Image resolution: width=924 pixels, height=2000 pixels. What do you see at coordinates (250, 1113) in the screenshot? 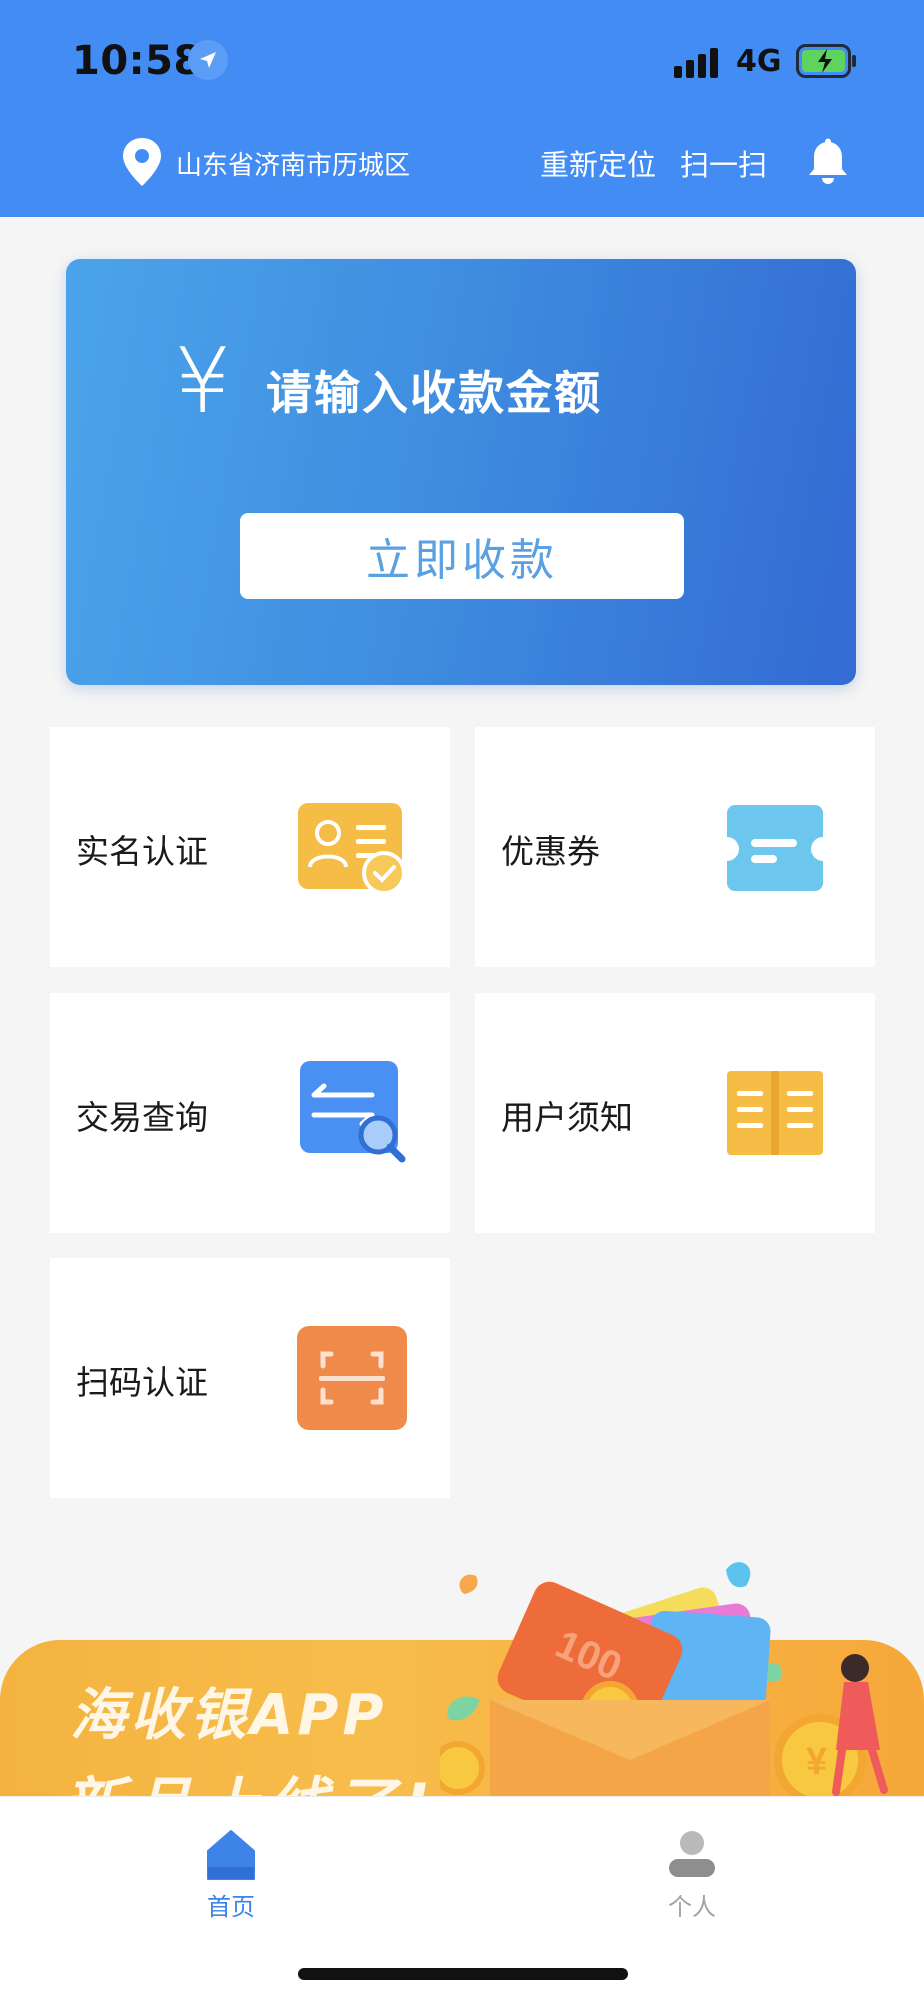
I see `menu-tile-transaction-query: 交易查询` at bounding box center [250, 1113].